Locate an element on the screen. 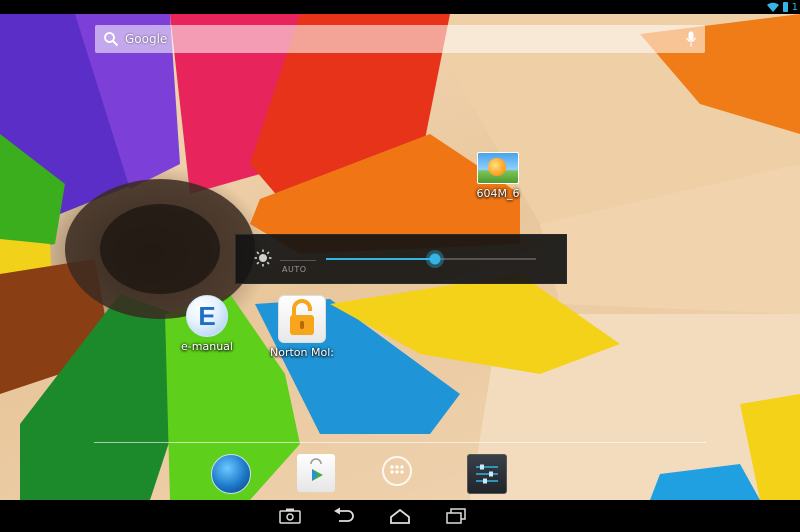  photo-icon is located at coordinates (498, 168).